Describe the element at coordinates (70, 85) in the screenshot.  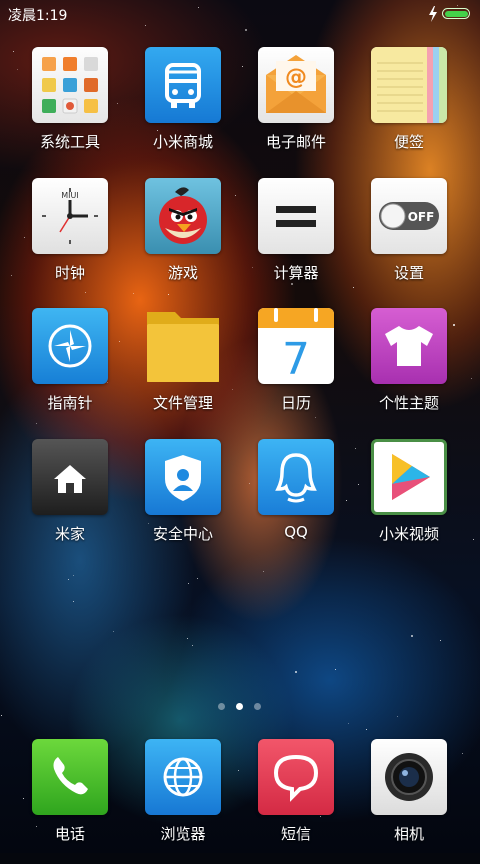
I see `system-tools-icon` at that location.